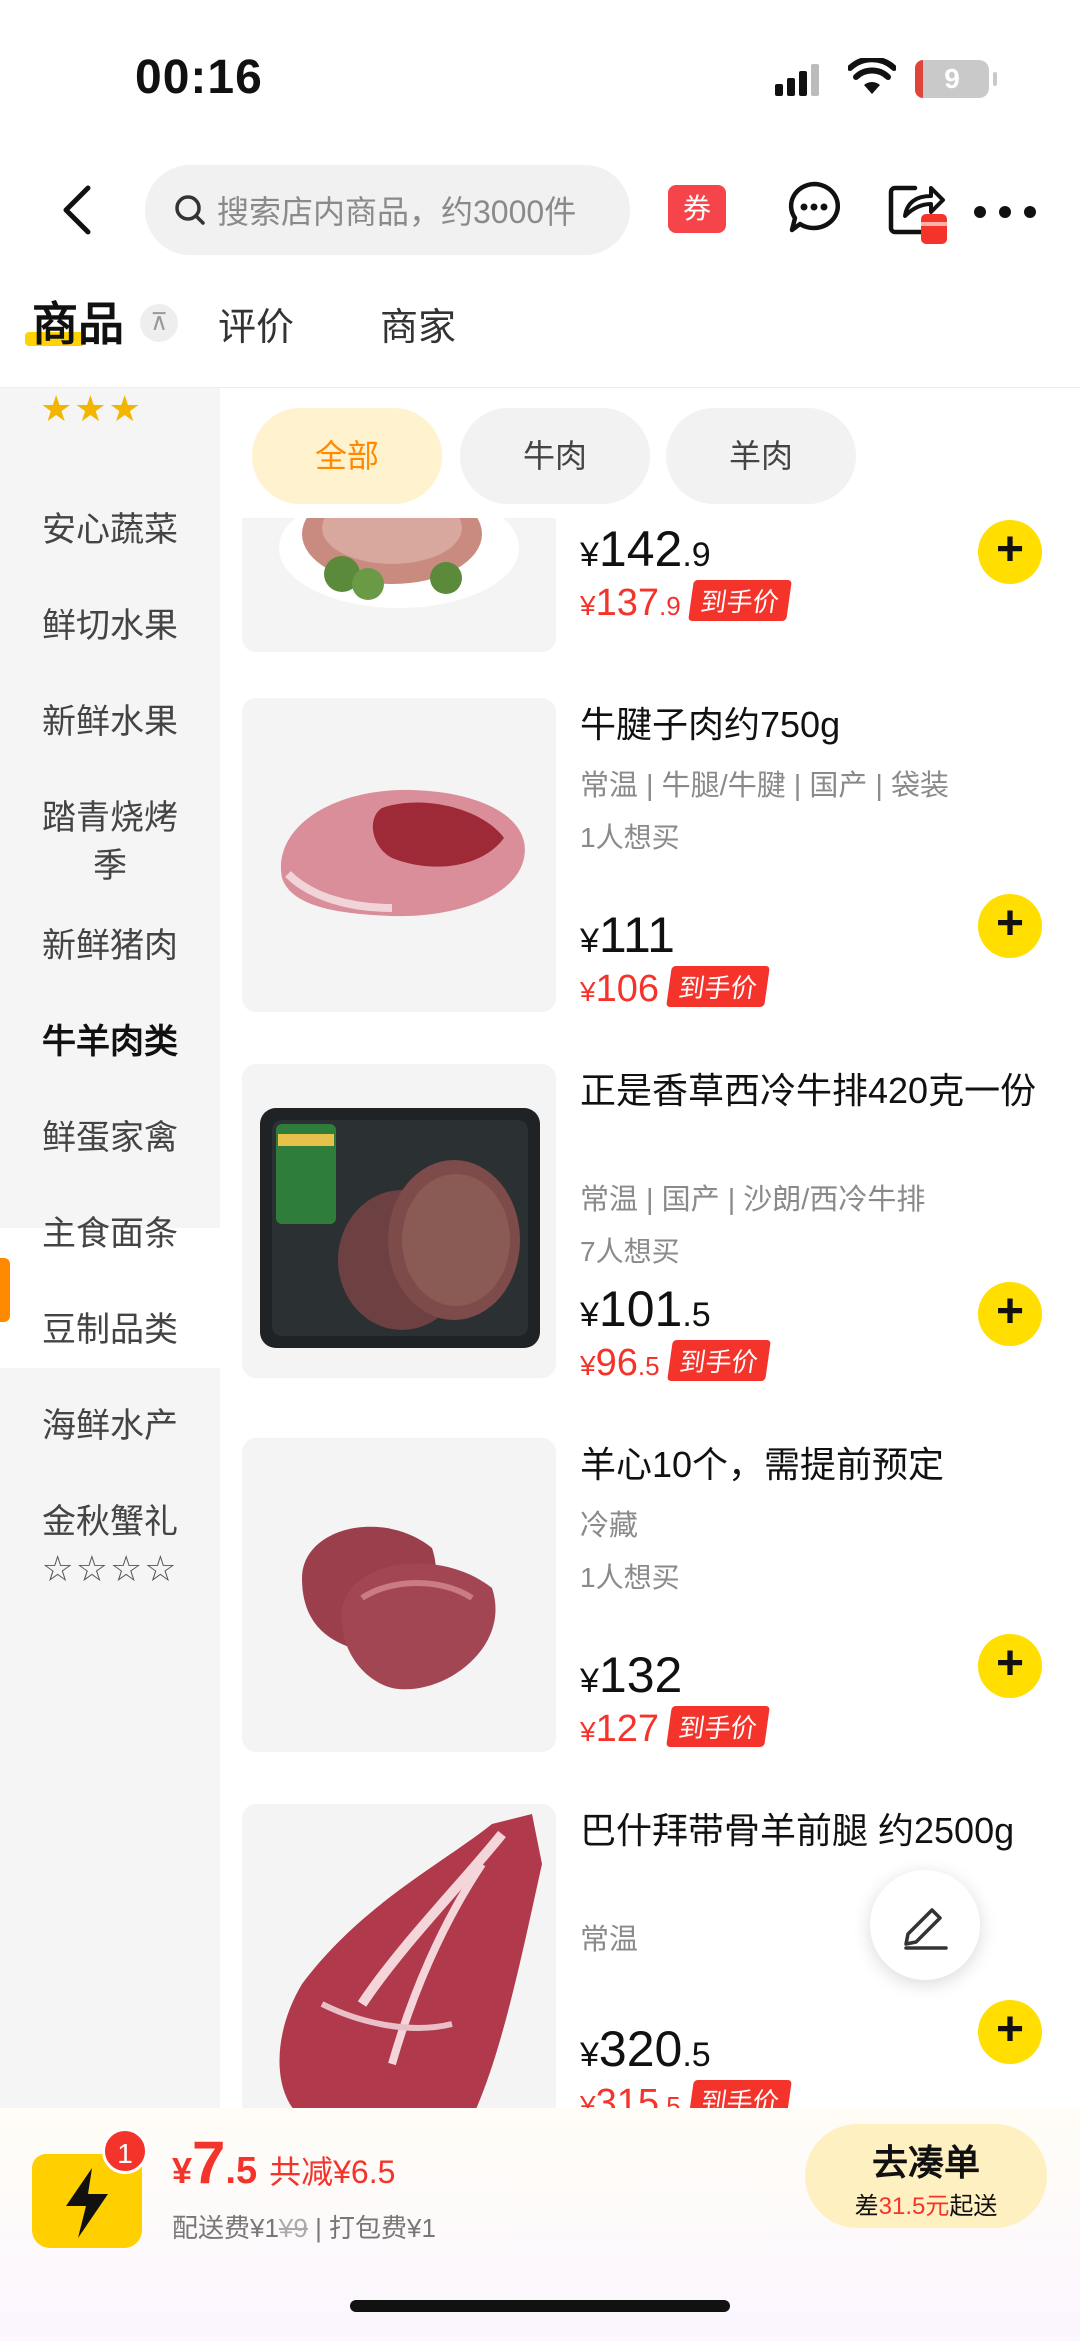 Image resolution: width=1080 pixels, height=2341 pixels. Describe the element at coordinates (645, 2049) in the screenshot. I see `product-price: ¥320.5` at that location.